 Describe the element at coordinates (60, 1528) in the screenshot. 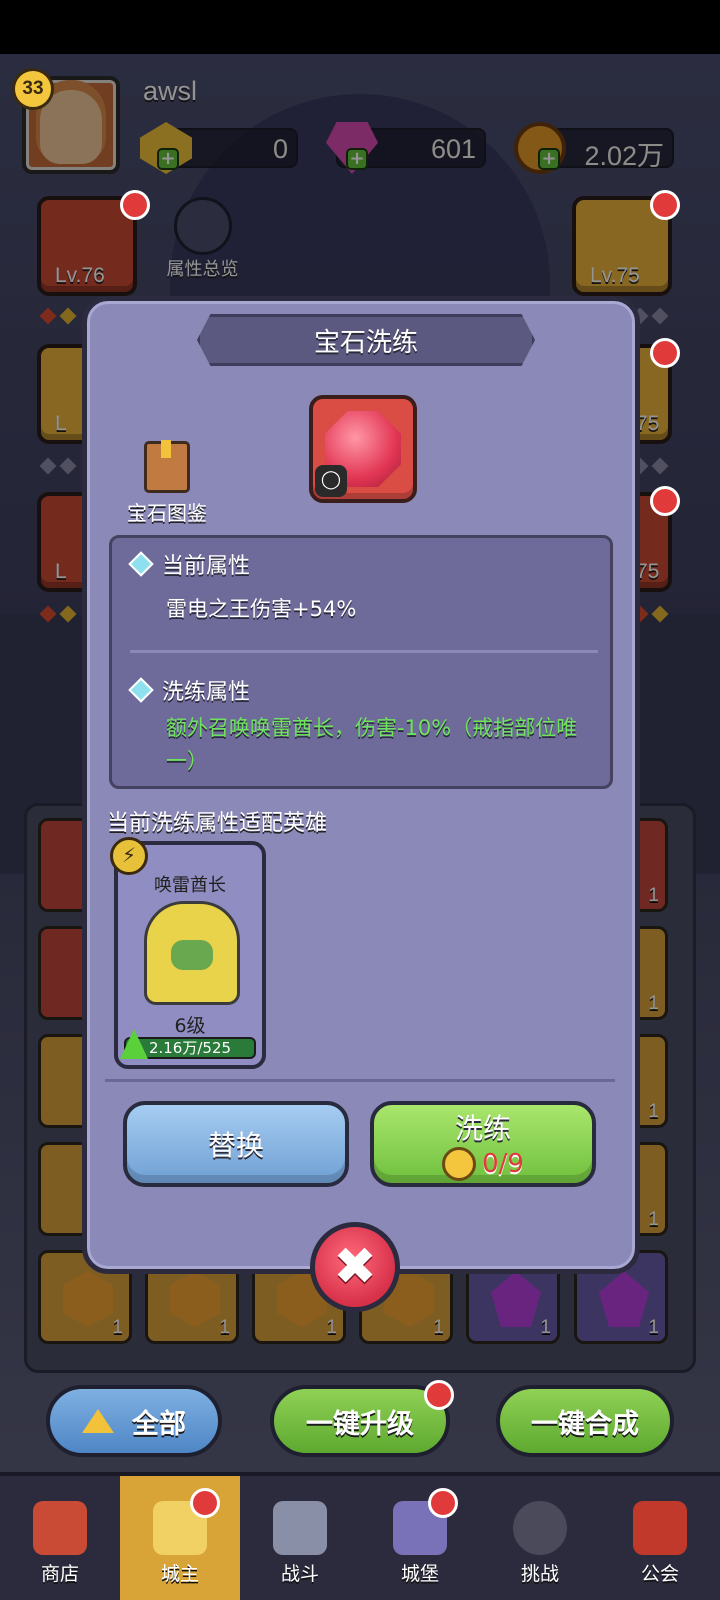

I see `shop-icon` at that location.